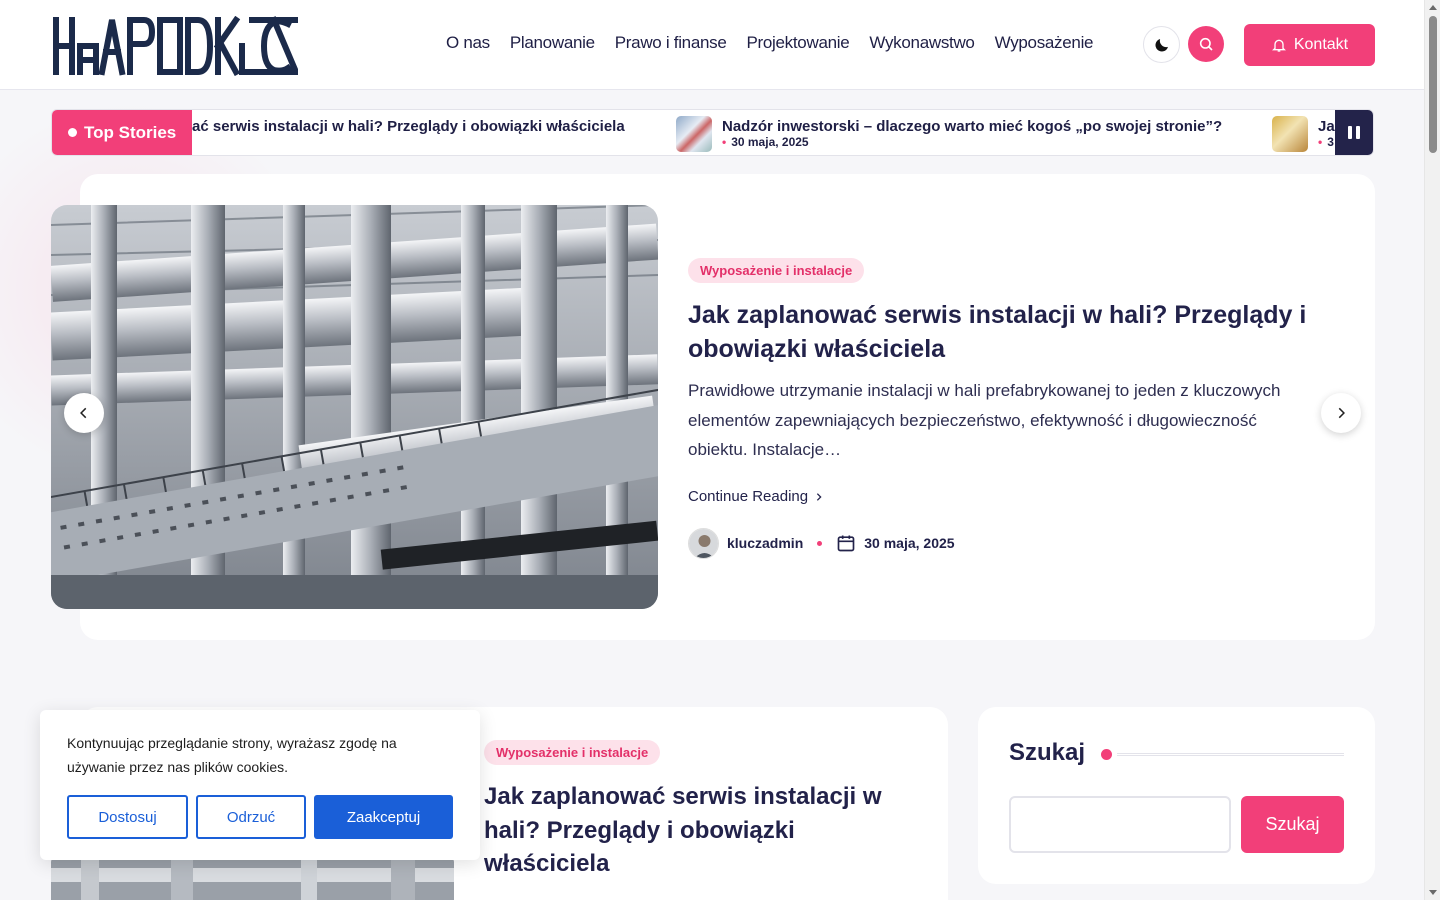 This screenshot has height=900, width=1440. Describe the element at coordinates (1278, 45) in the screenshot. I see `bell-icon` at that location.